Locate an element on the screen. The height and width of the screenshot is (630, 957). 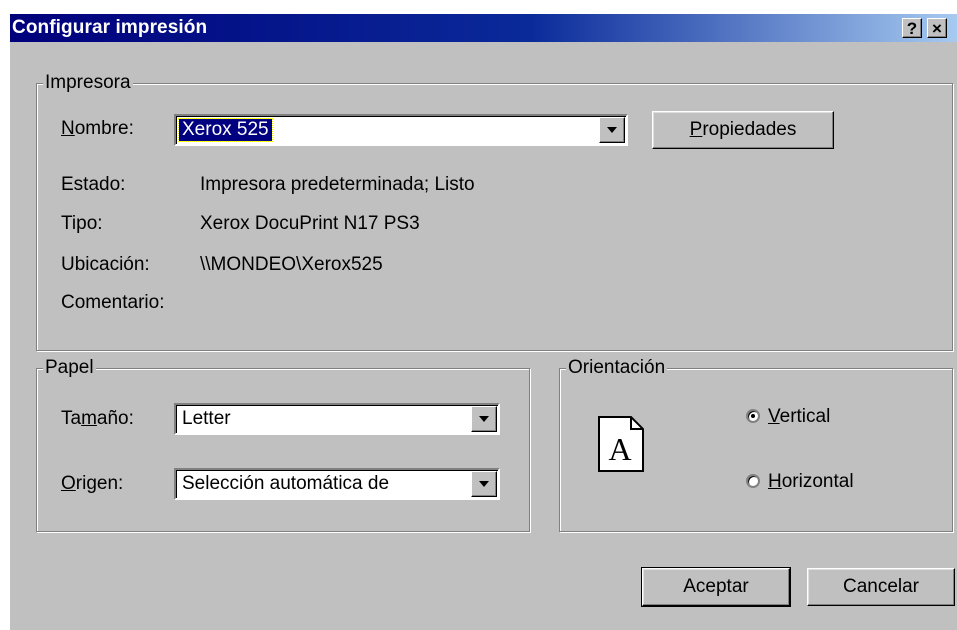
paper-size-dropdown-button is located at coordinates (484, 419).